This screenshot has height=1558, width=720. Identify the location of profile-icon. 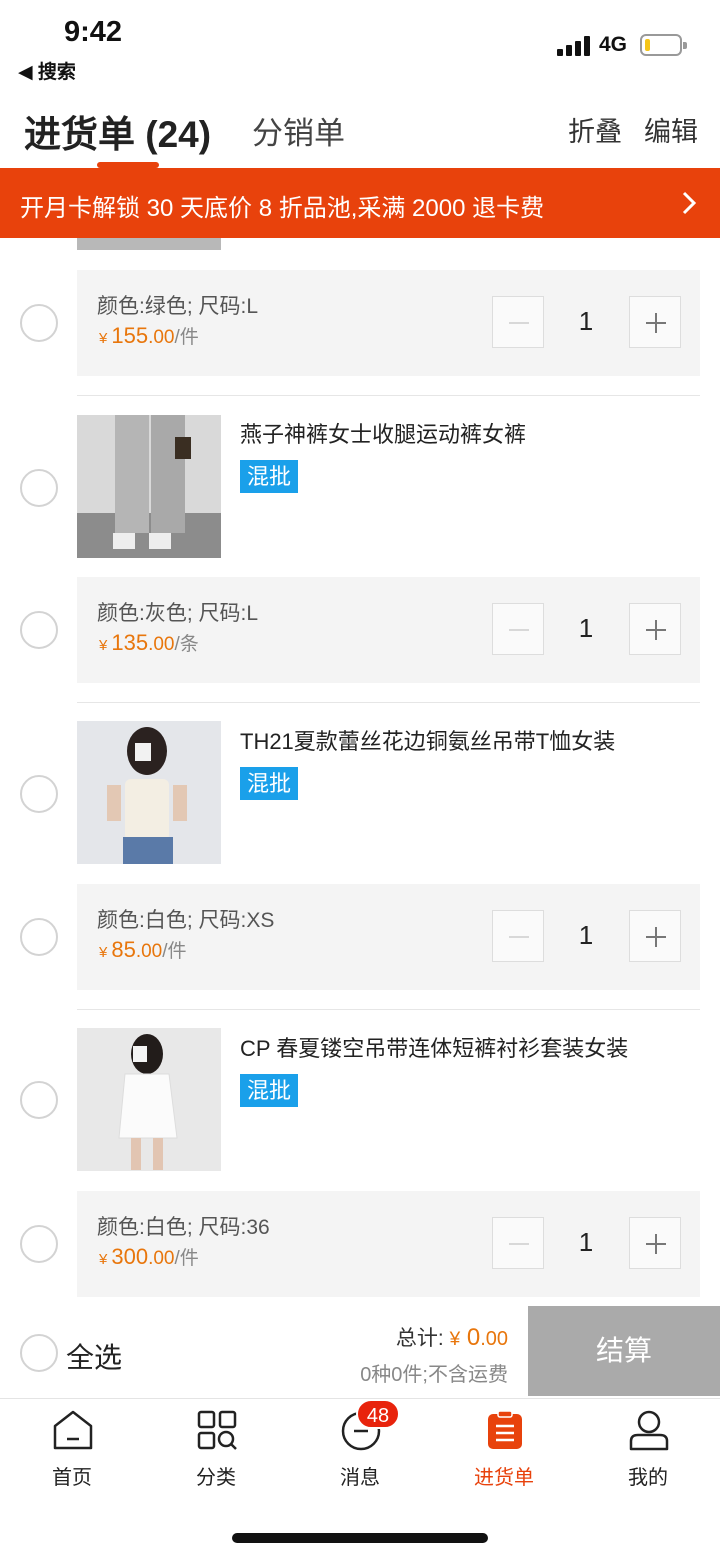
(649, 1430).